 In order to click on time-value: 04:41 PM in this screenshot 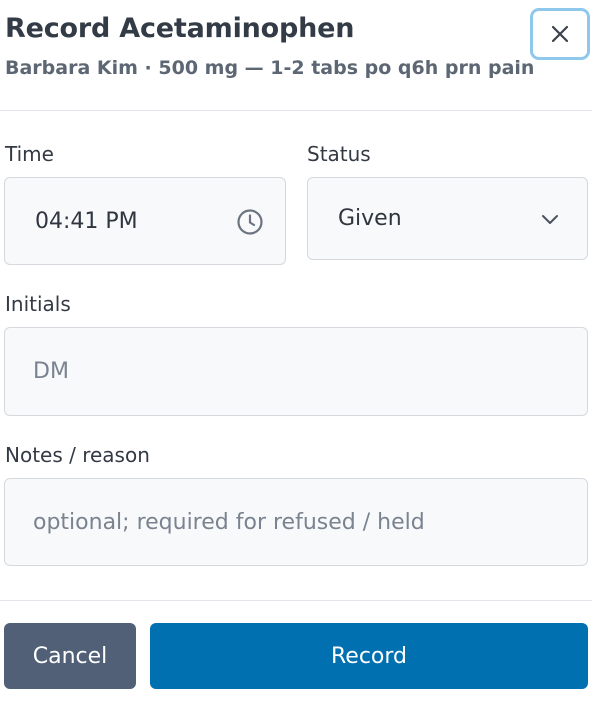, I will do `click(86, 221)`.